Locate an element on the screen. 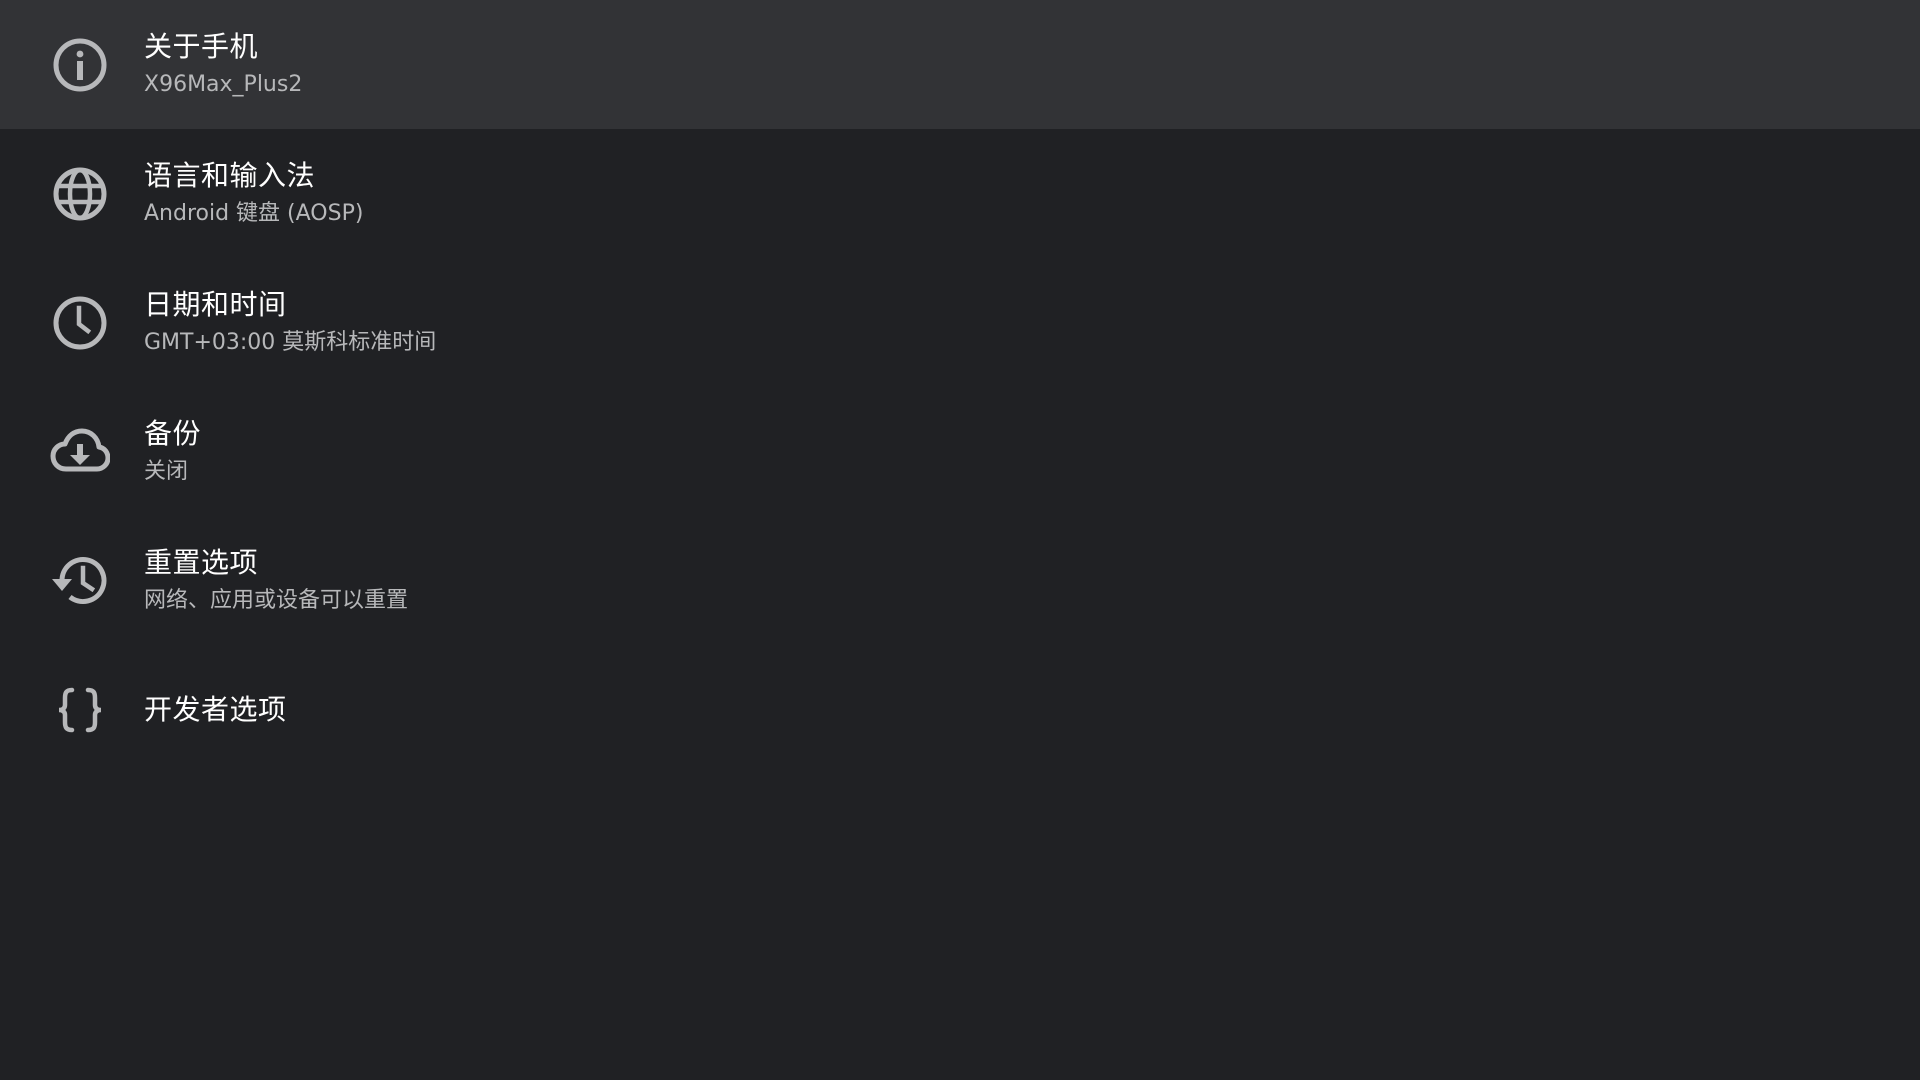 This screenshot has height=1080, width=1920. settings-item-title: 关于手机 is located at coordinates (201, 46).